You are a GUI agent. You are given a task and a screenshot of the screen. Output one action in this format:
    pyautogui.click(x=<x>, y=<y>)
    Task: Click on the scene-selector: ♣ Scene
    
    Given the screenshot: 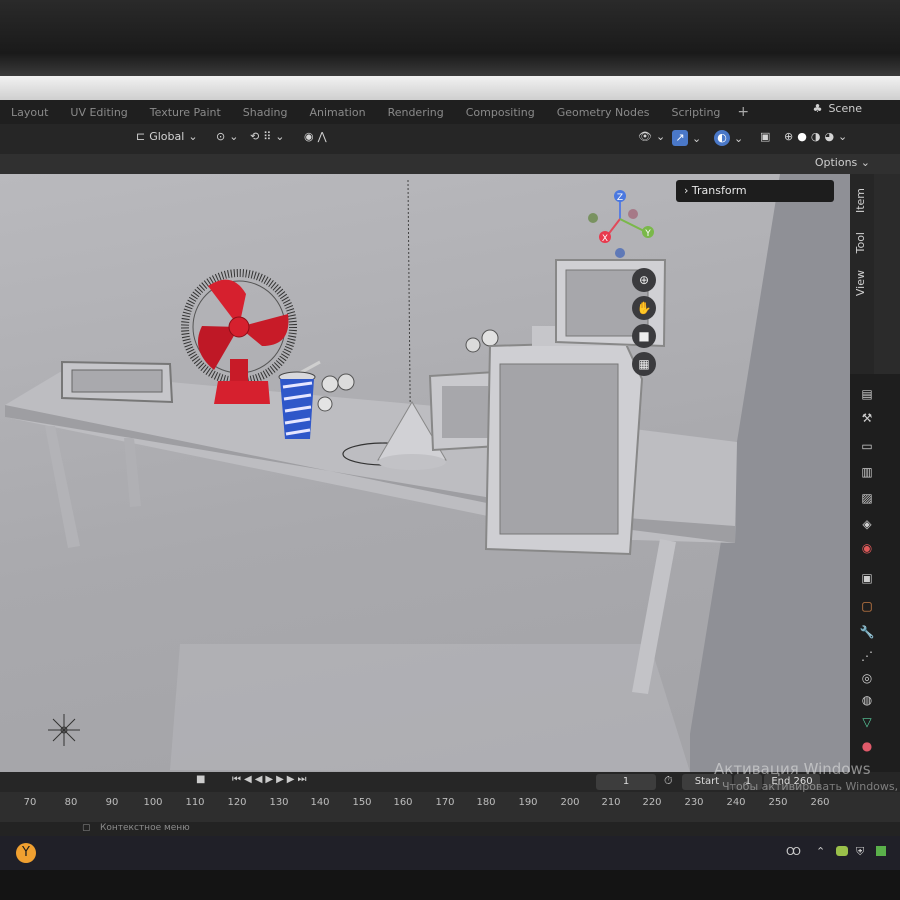 What is the action you would take?
    pyautogui.click(x=837, y=108)
    